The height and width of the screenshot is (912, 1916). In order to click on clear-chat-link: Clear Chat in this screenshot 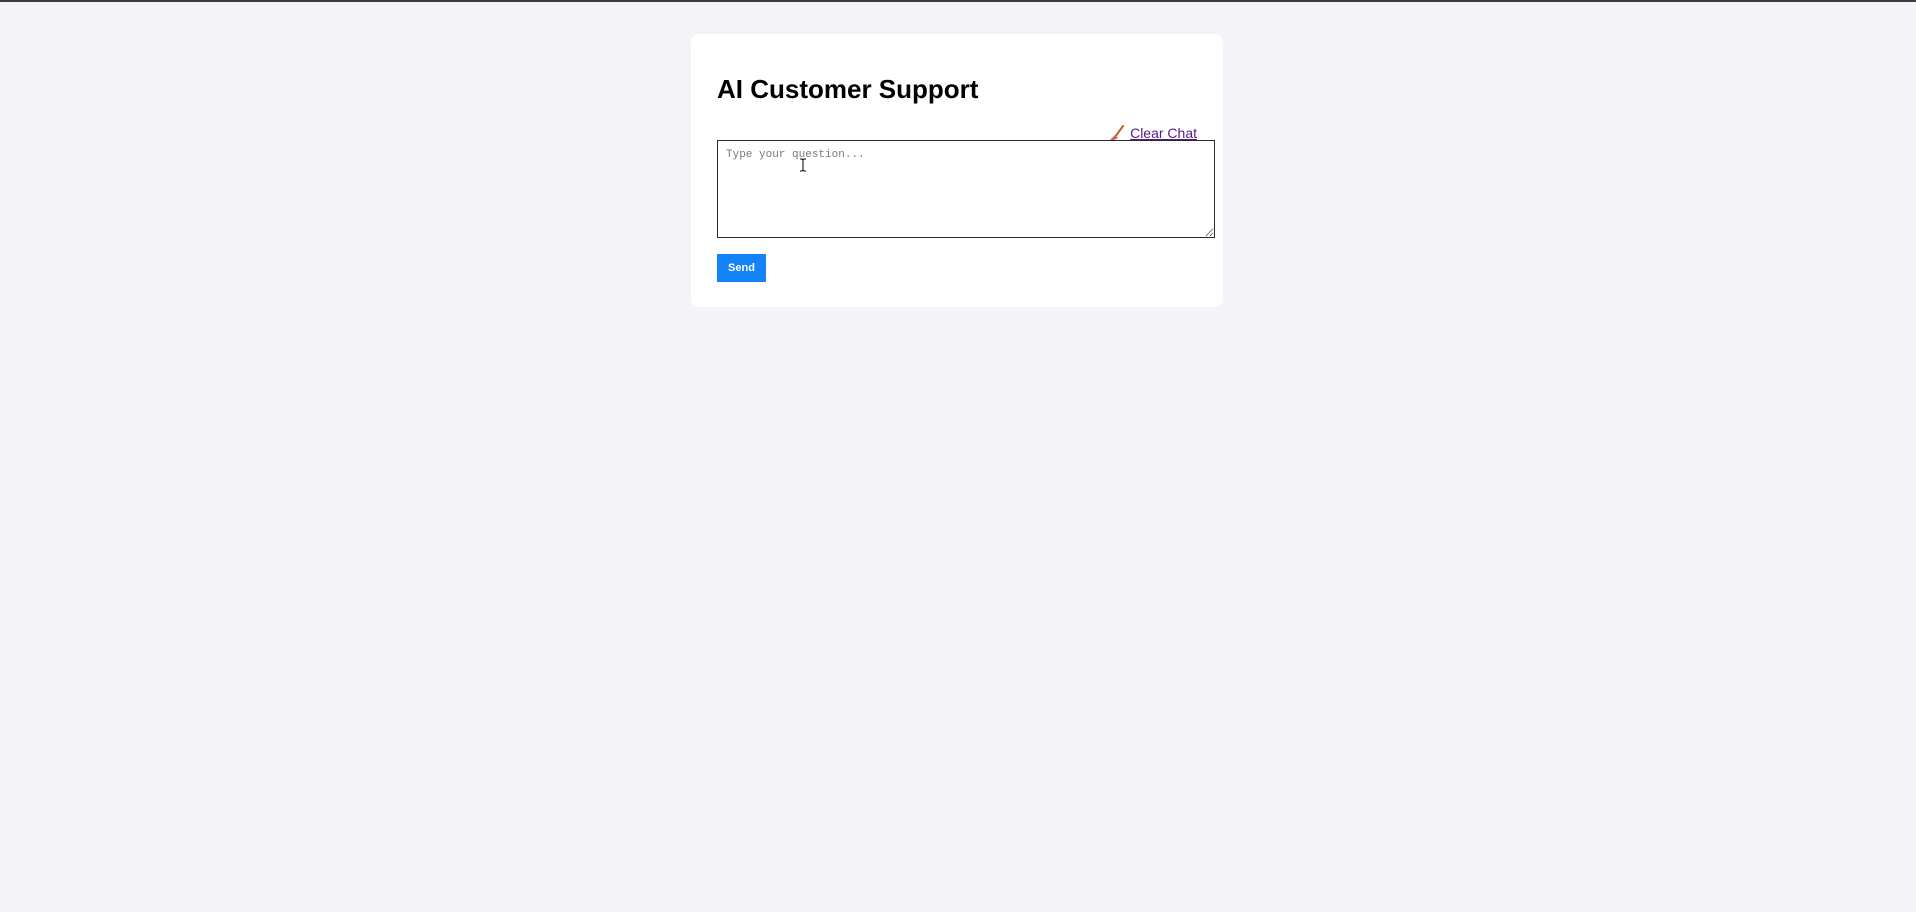, I will do `click(1152, 133)`.